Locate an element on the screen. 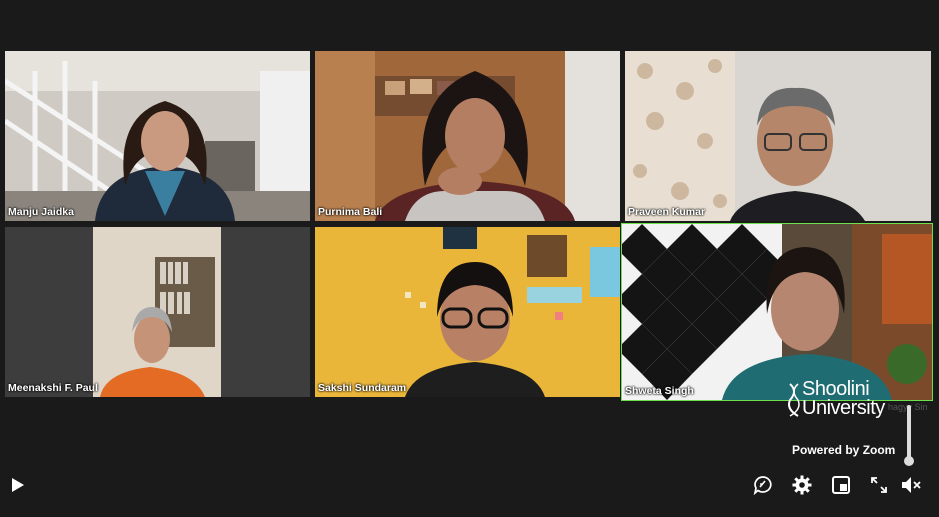 This screenshot has height=517, width=939. play-icon is located at coordinates (18, 485).